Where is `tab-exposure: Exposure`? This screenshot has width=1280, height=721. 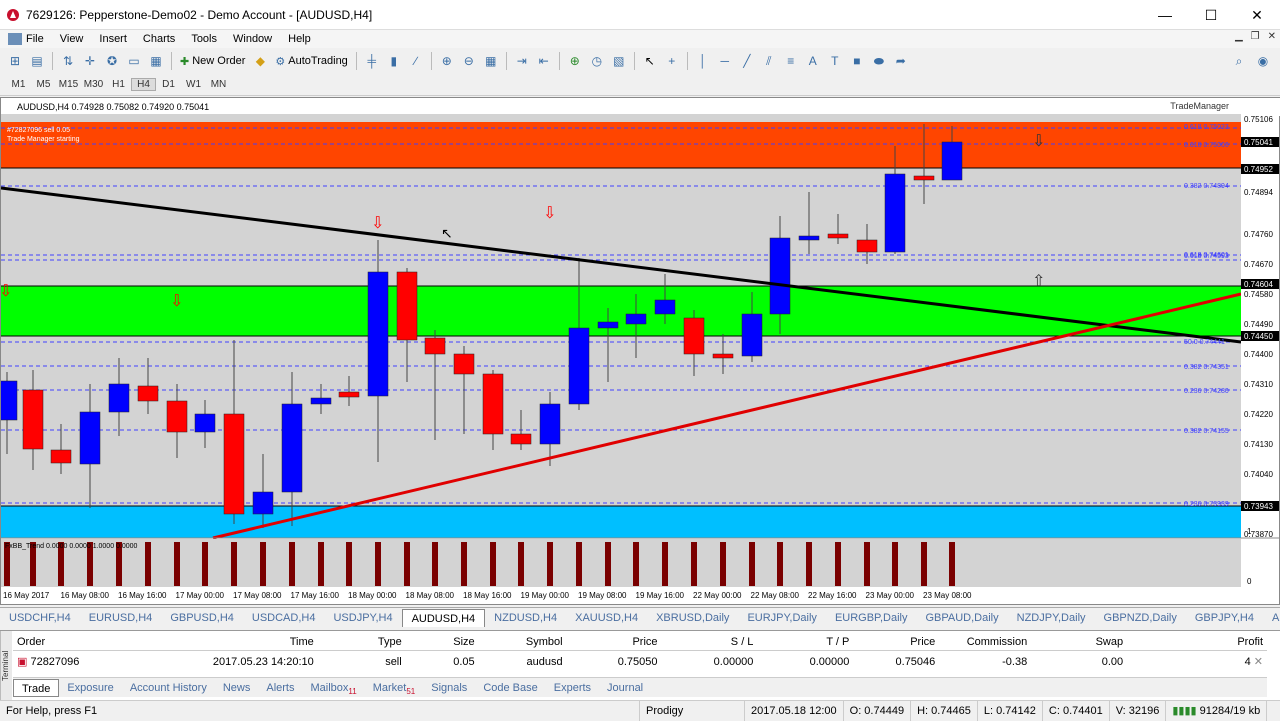 tab-exposure: Exposure is located at coordinates (90, 688).